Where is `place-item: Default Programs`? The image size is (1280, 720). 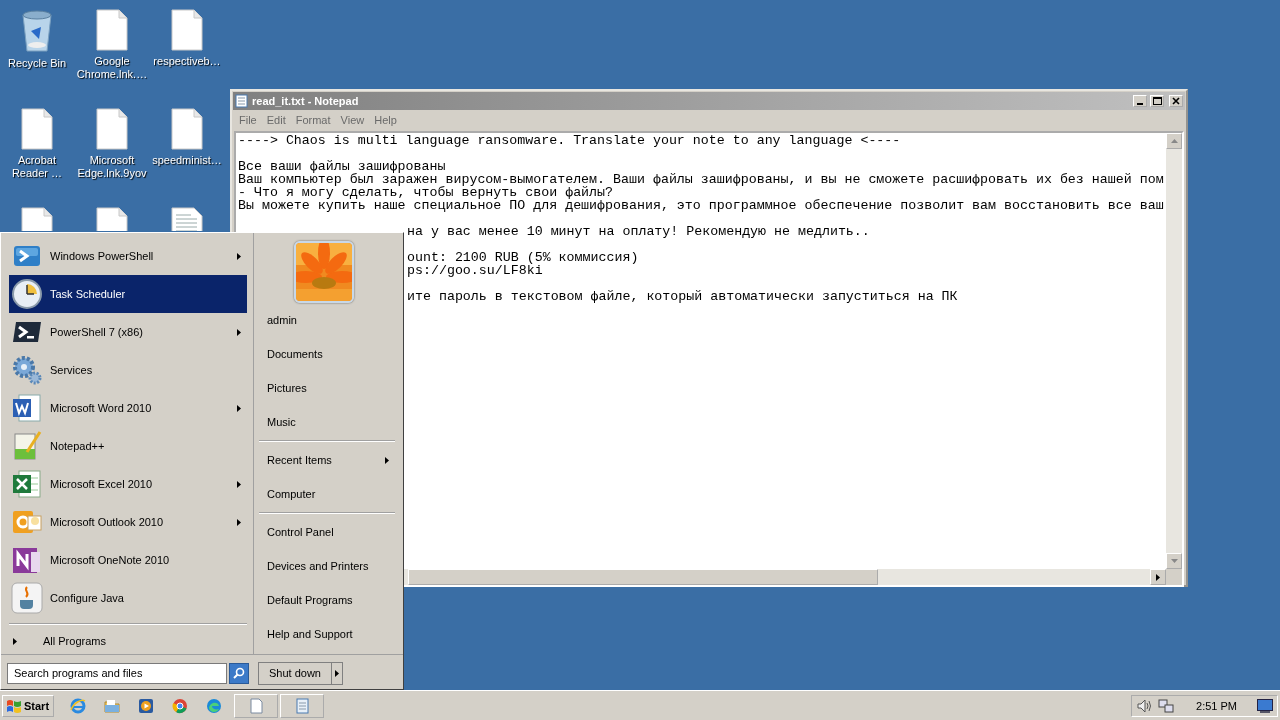 place-item: Default Programs is located at coordinates (327, 600).